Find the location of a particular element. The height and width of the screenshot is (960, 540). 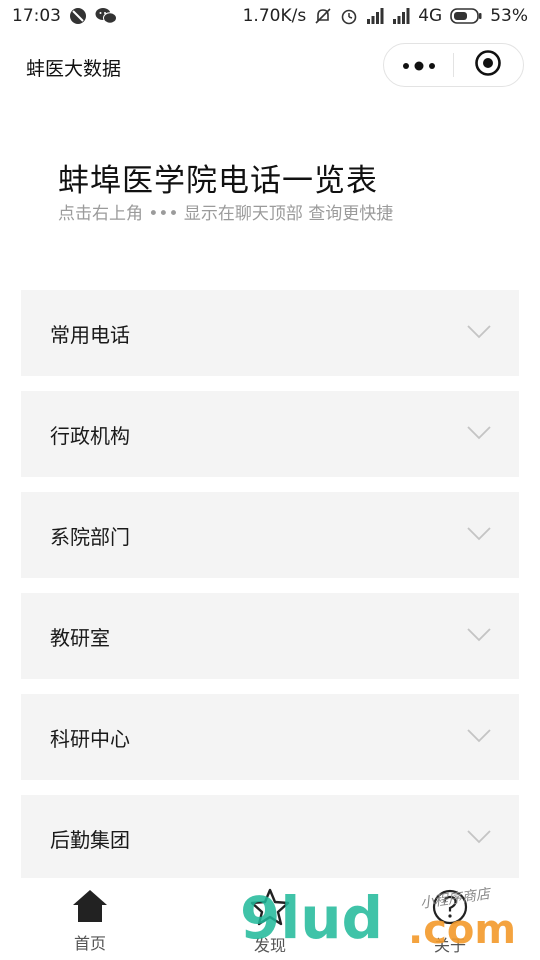

tab-home: 首页 is located at coordinates (90, 919).